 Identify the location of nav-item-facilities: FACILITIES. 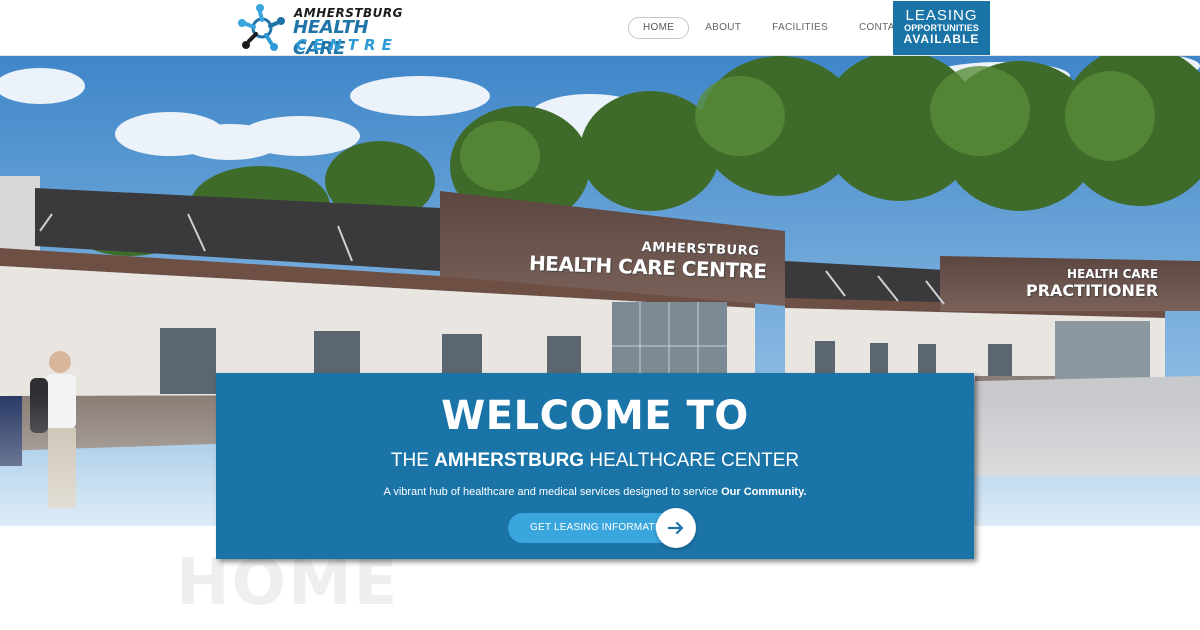
(800, 28).